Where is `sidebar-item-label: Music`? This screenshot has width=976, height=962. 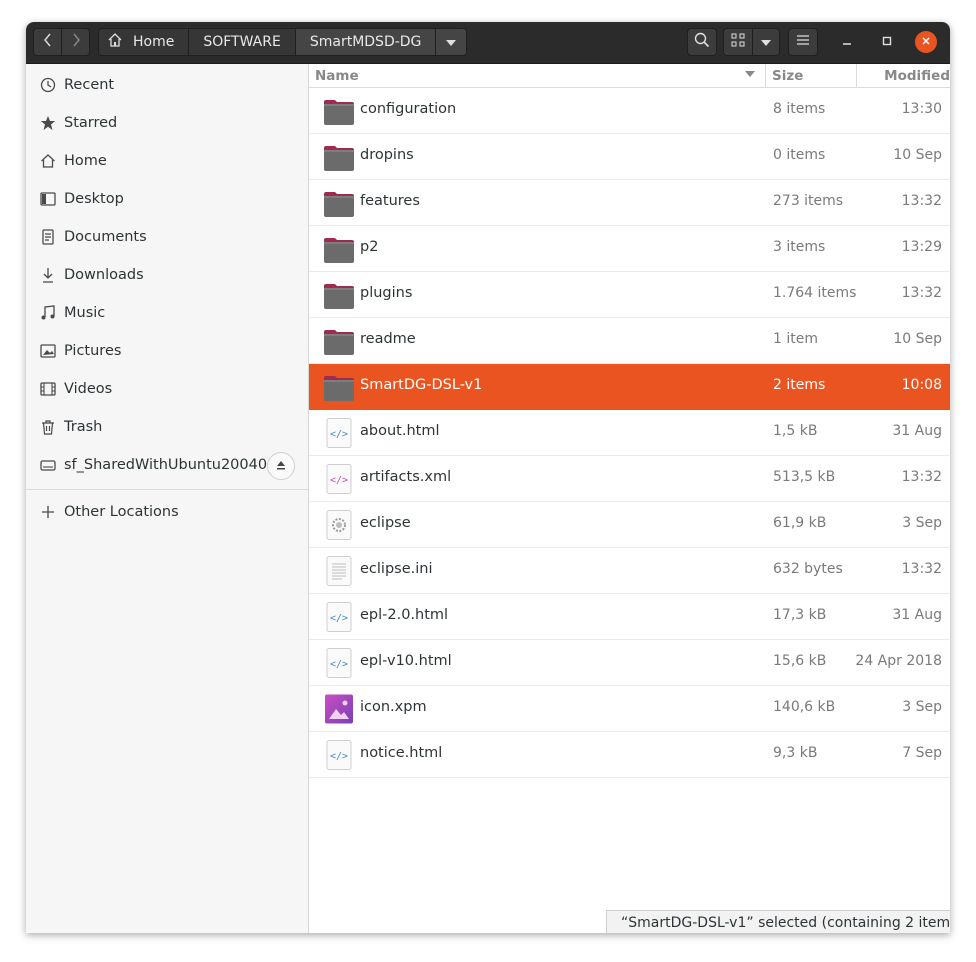 sidebar-item-label: Music is located at coordinates (85, 313).